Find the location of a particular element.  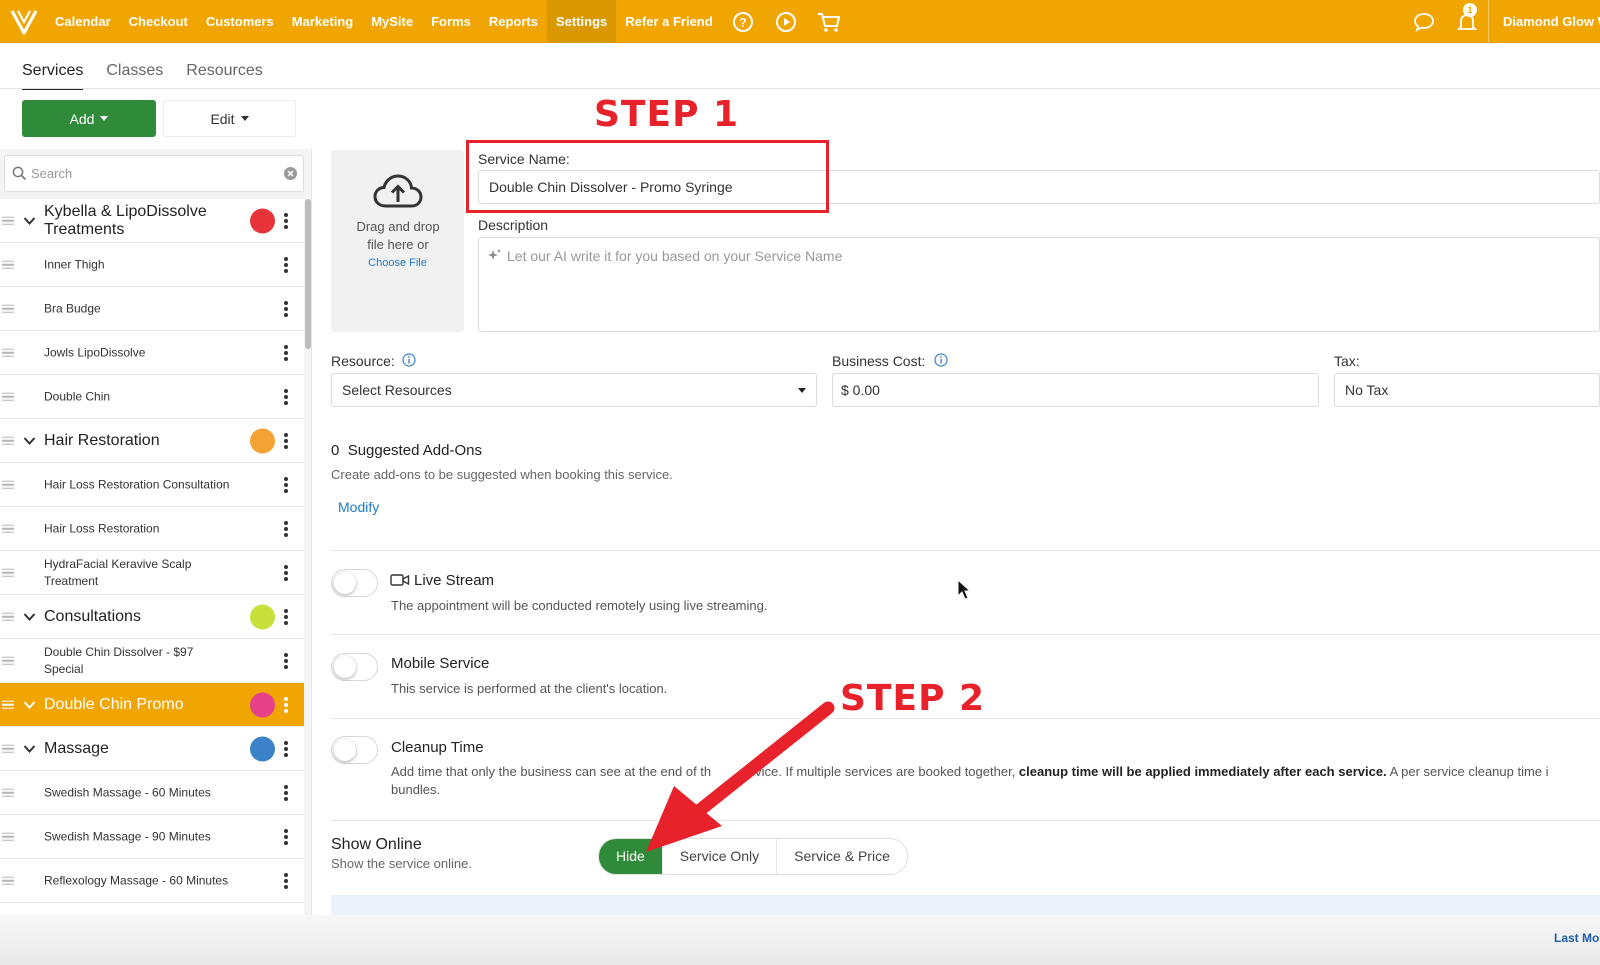

service-row-swedish-massage-90-minutes: Swedish Massage - 90 Minutes is located at coordinates (152, 837).